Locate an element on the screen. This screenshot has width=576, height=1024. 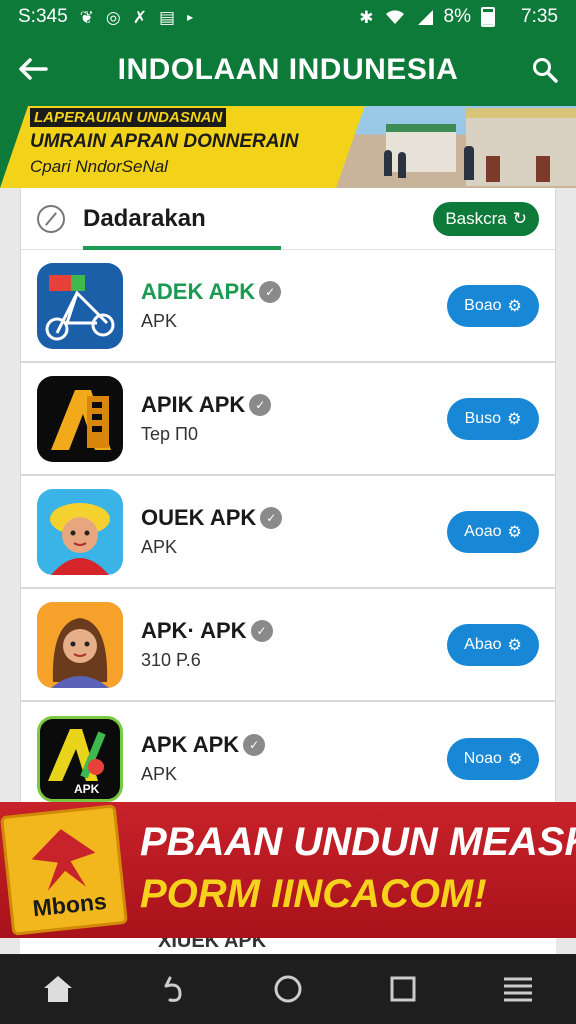
download-button-label: Abao is located at coordinates (483, 644).